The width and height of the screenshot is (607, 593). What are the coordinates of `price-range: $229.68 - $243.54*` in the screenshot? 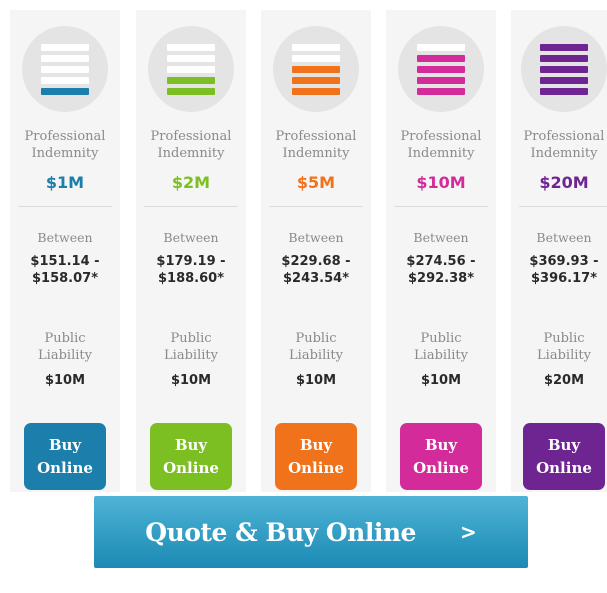 It's located at (316, 270).